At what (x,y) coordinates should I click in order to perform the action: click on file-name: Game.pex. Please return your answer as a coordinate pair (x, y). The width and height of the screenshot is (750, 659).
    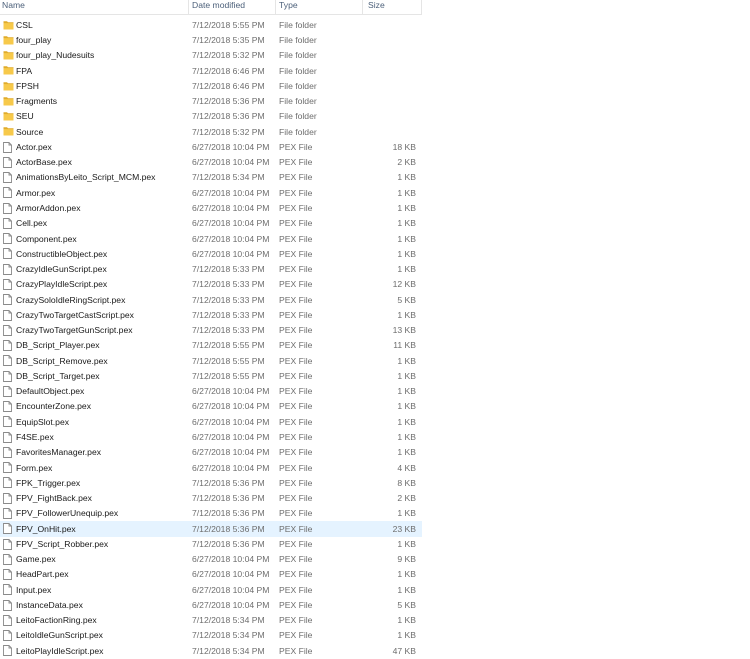
    Looking at the image, I should click on (36, 559).